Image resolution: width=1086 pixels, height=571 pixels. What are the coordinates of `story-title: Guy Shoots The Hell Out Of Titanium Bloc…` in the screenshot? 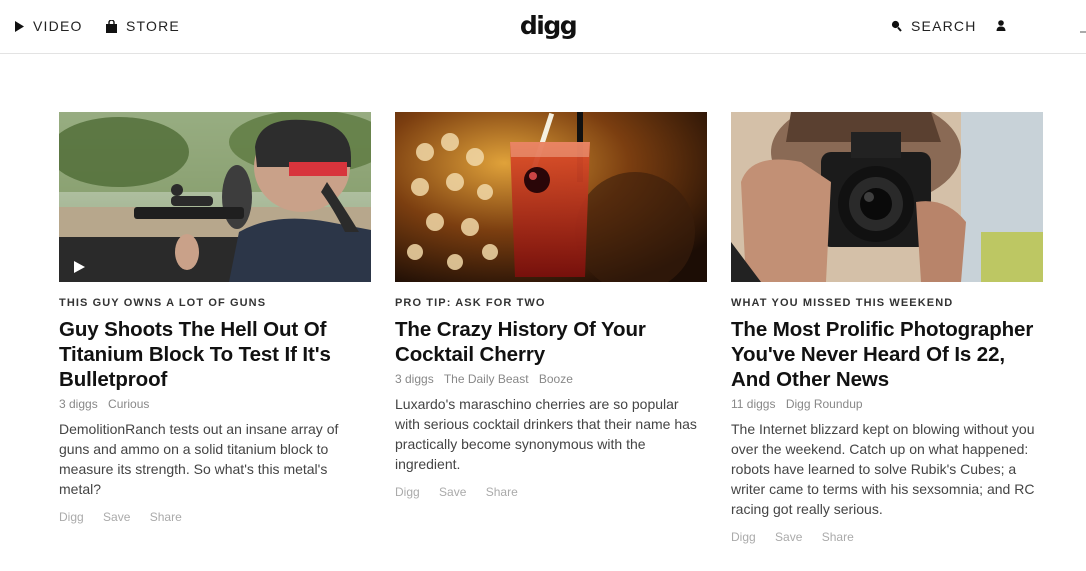 It's located at (215, 354).